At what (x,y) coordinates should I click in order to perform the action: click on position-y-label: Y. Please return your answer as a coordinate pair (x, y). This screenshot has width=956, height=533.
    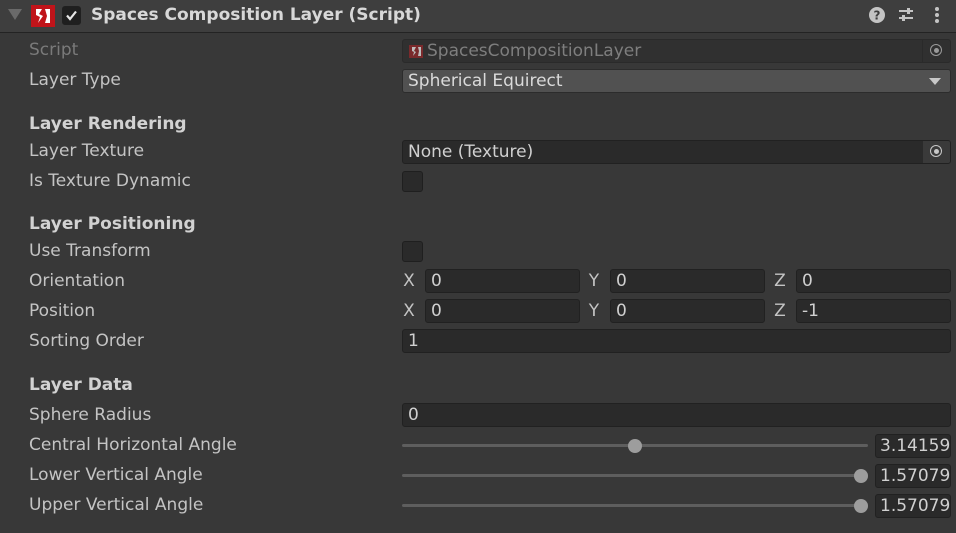
    Looking at the image, I should click on (594, 311).